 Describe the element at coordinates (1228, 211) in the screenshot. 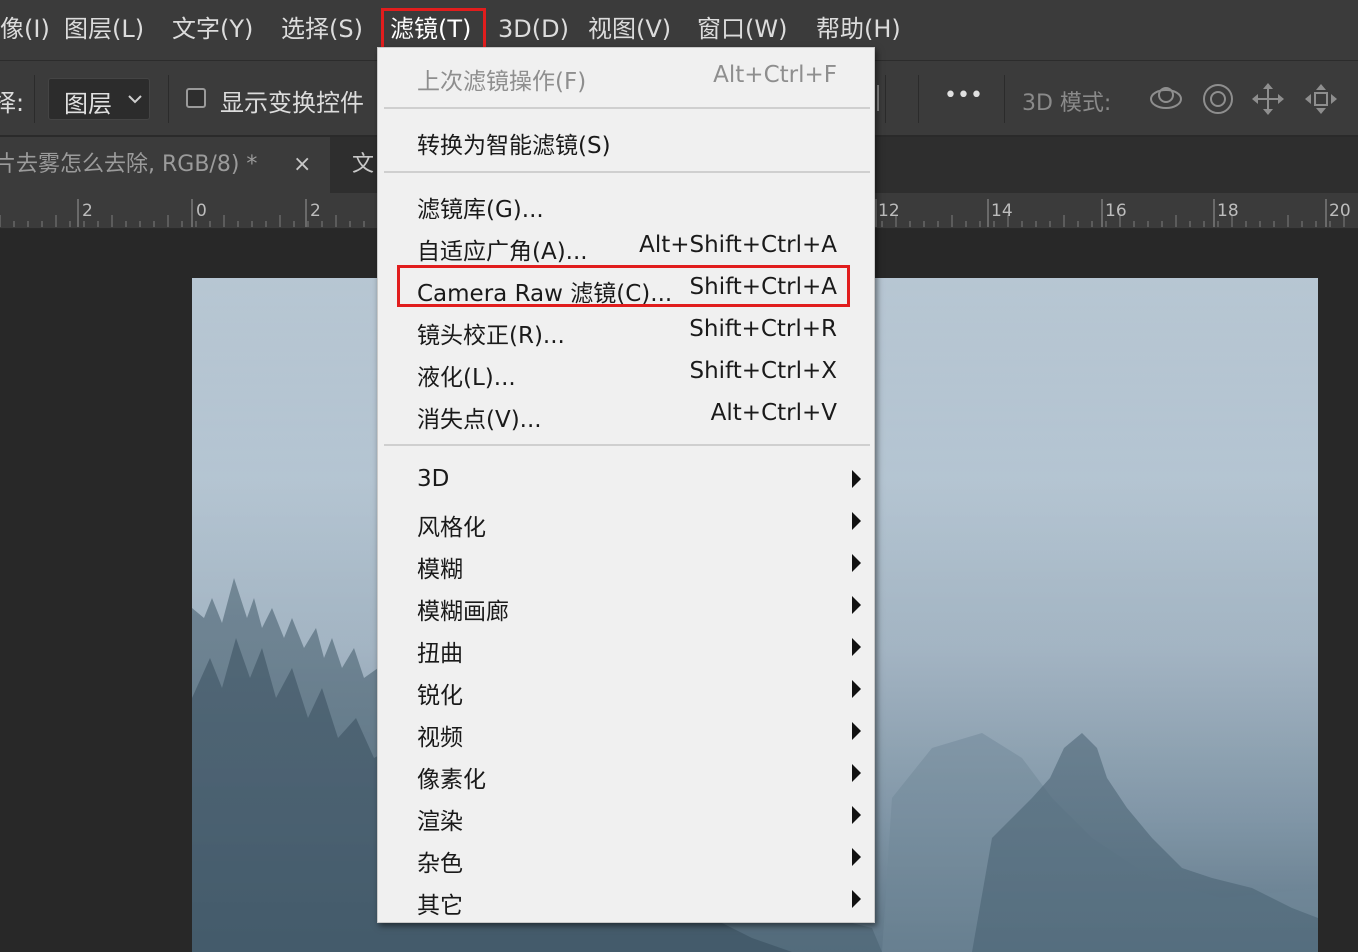

I see `ruler-label: 18` at that location.